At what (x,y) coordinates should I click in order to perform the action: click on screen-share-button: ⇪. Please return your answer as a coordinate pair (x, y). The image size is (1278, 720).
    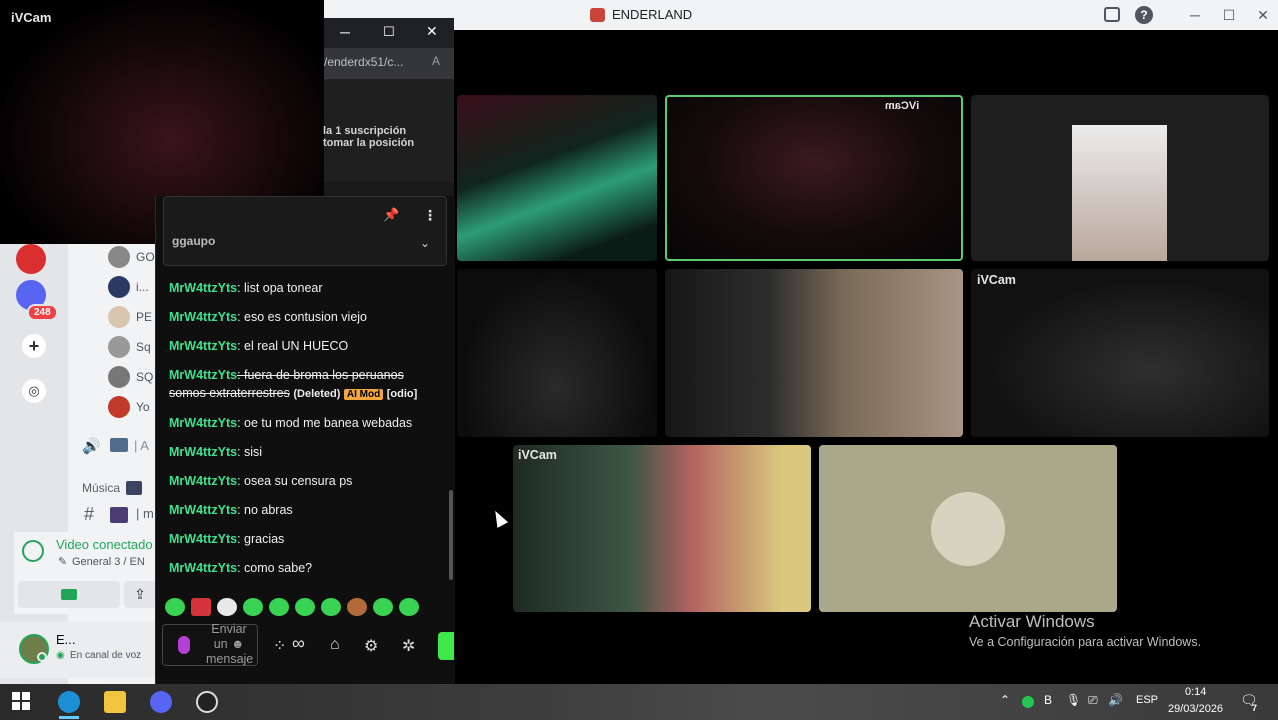
    Looking at the image, I should click on (140, 594).